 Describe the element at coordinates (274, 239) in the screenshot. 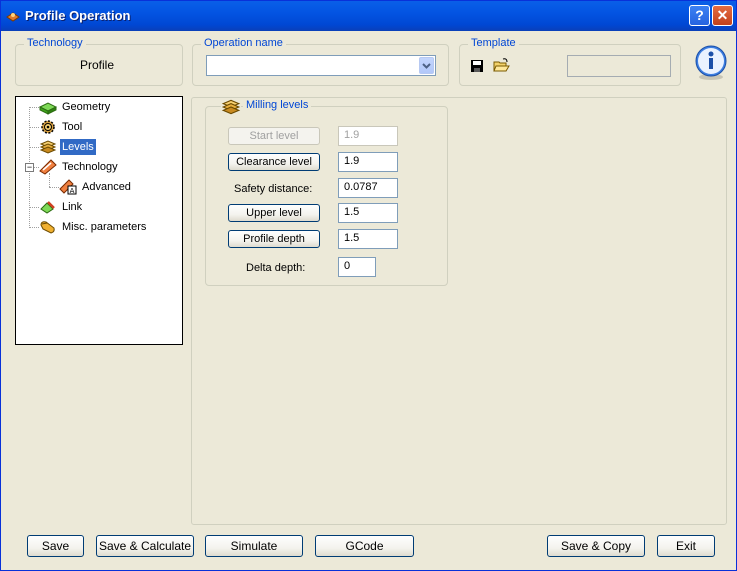

I see `profile-depth-button: Profile depth` at that location.